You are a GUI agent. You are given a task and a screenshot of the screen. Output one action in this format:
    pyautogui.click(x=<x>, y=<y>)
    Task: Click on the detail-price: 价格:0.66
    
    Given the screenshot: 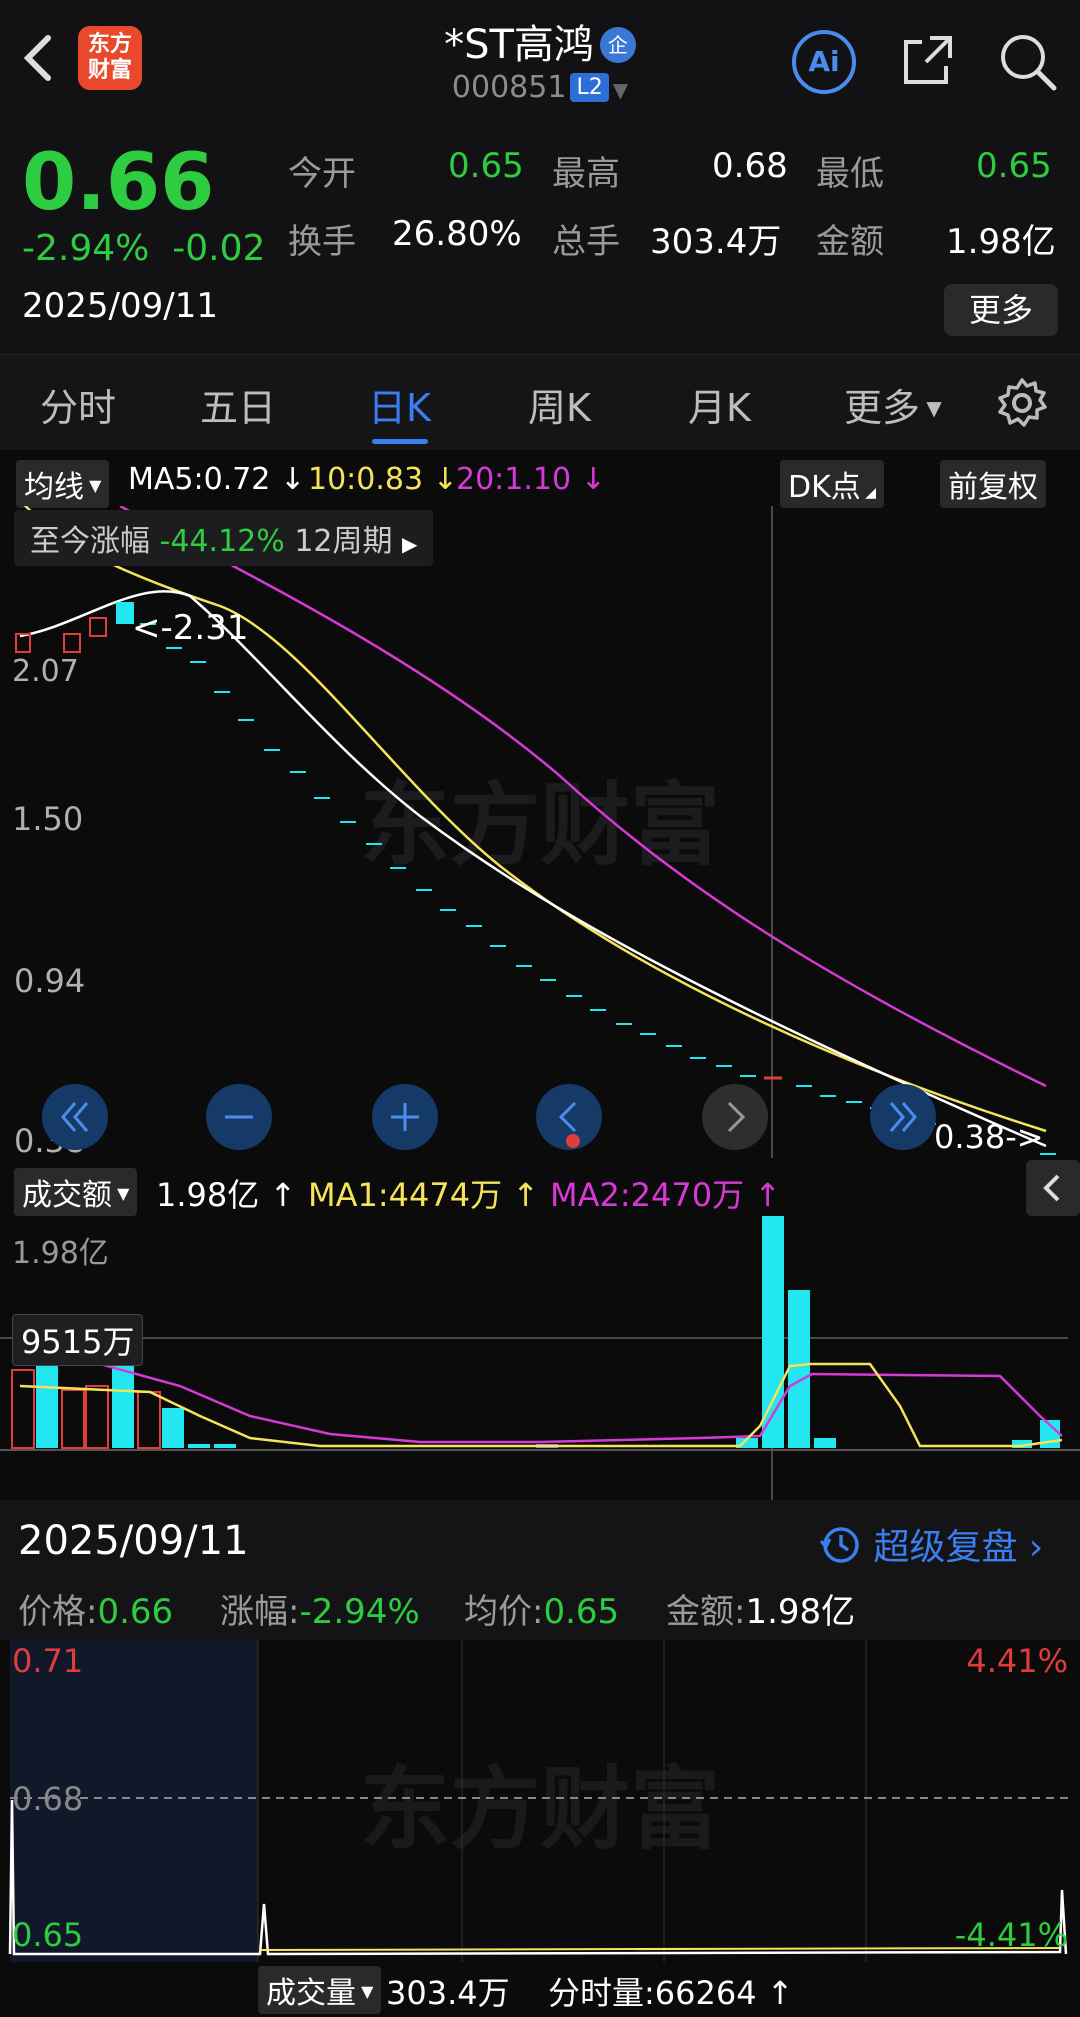 What is the action you would take?
    pyautogui.click(x=95, y=1608)
    